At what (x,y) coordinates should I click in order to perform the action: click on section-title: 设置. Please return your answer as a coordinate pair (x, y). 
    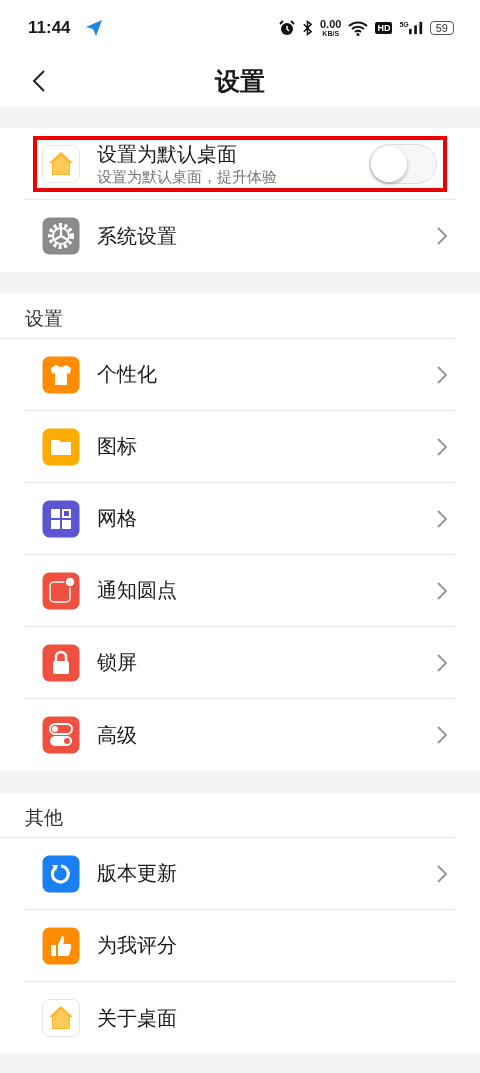
    Looking at the image, I should click on (227, 316).